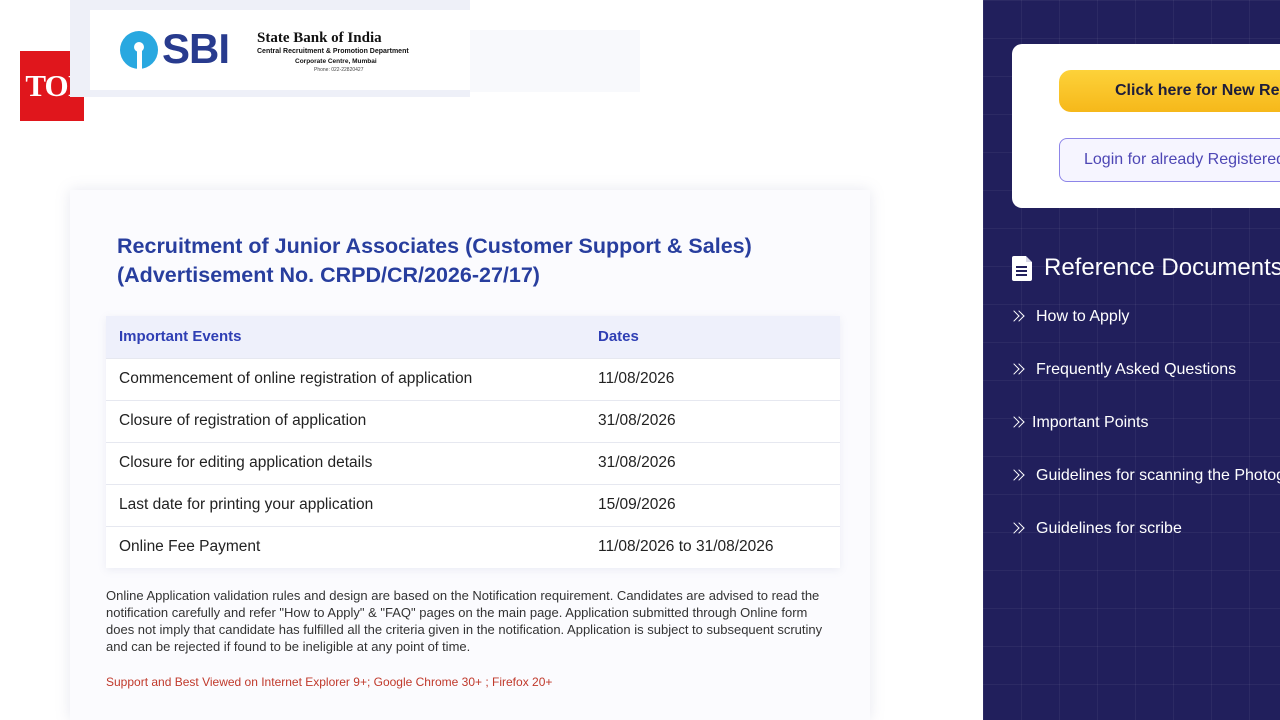 This screenshot has height=720, width=1280. What do you see at coordinates (1109, 528) in the screenshot?
I see `sidebar-item-label: Guidelines for scribe` at bounding box center [1109, 528].